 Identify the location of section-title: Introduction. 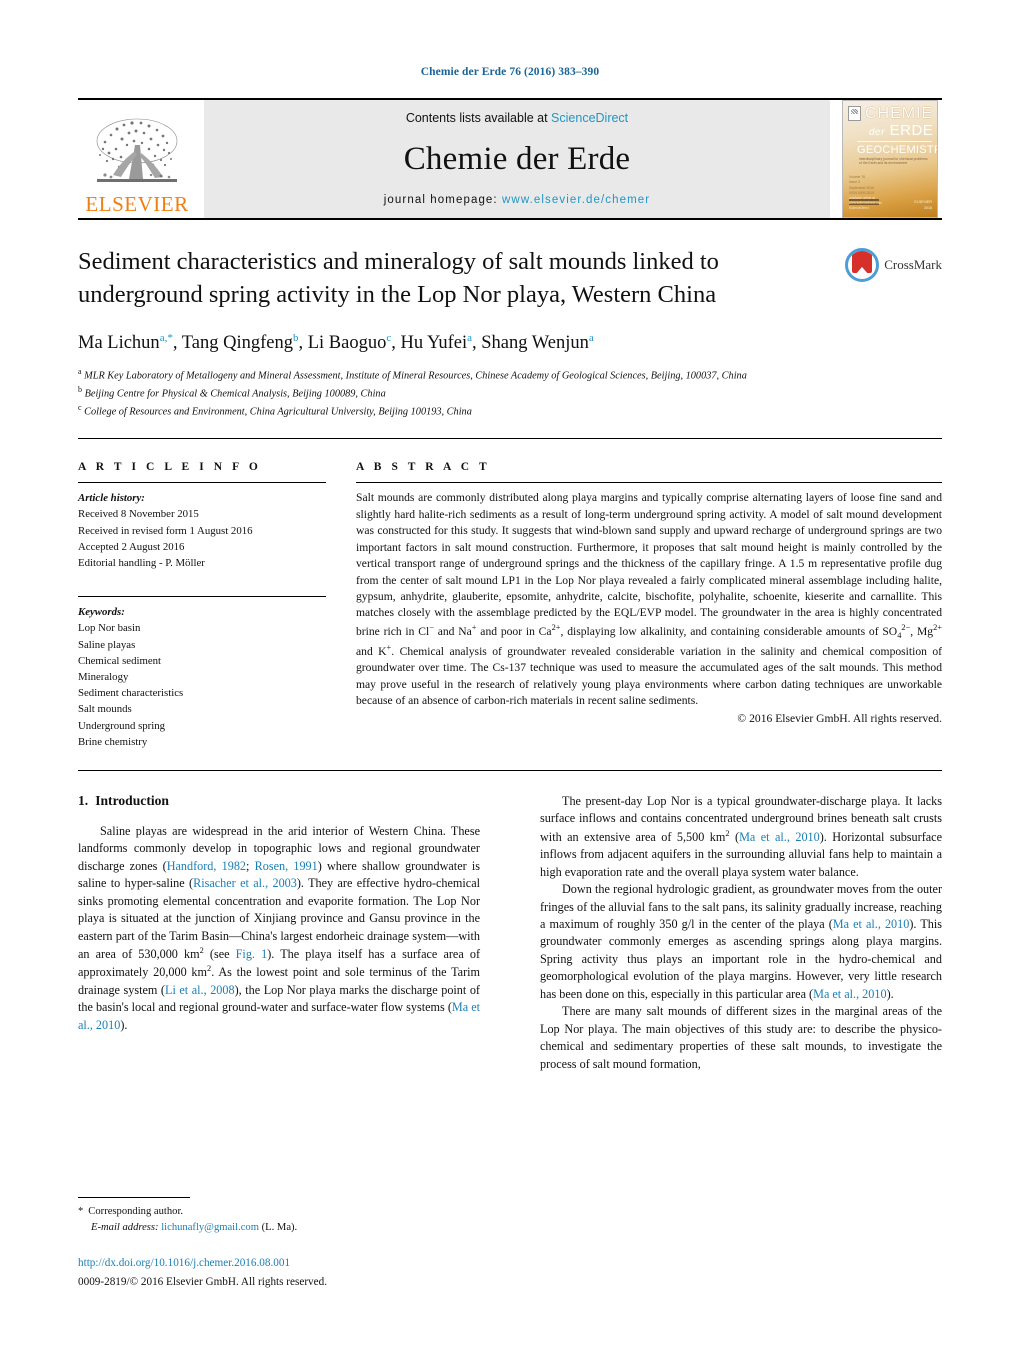
(132, 800).